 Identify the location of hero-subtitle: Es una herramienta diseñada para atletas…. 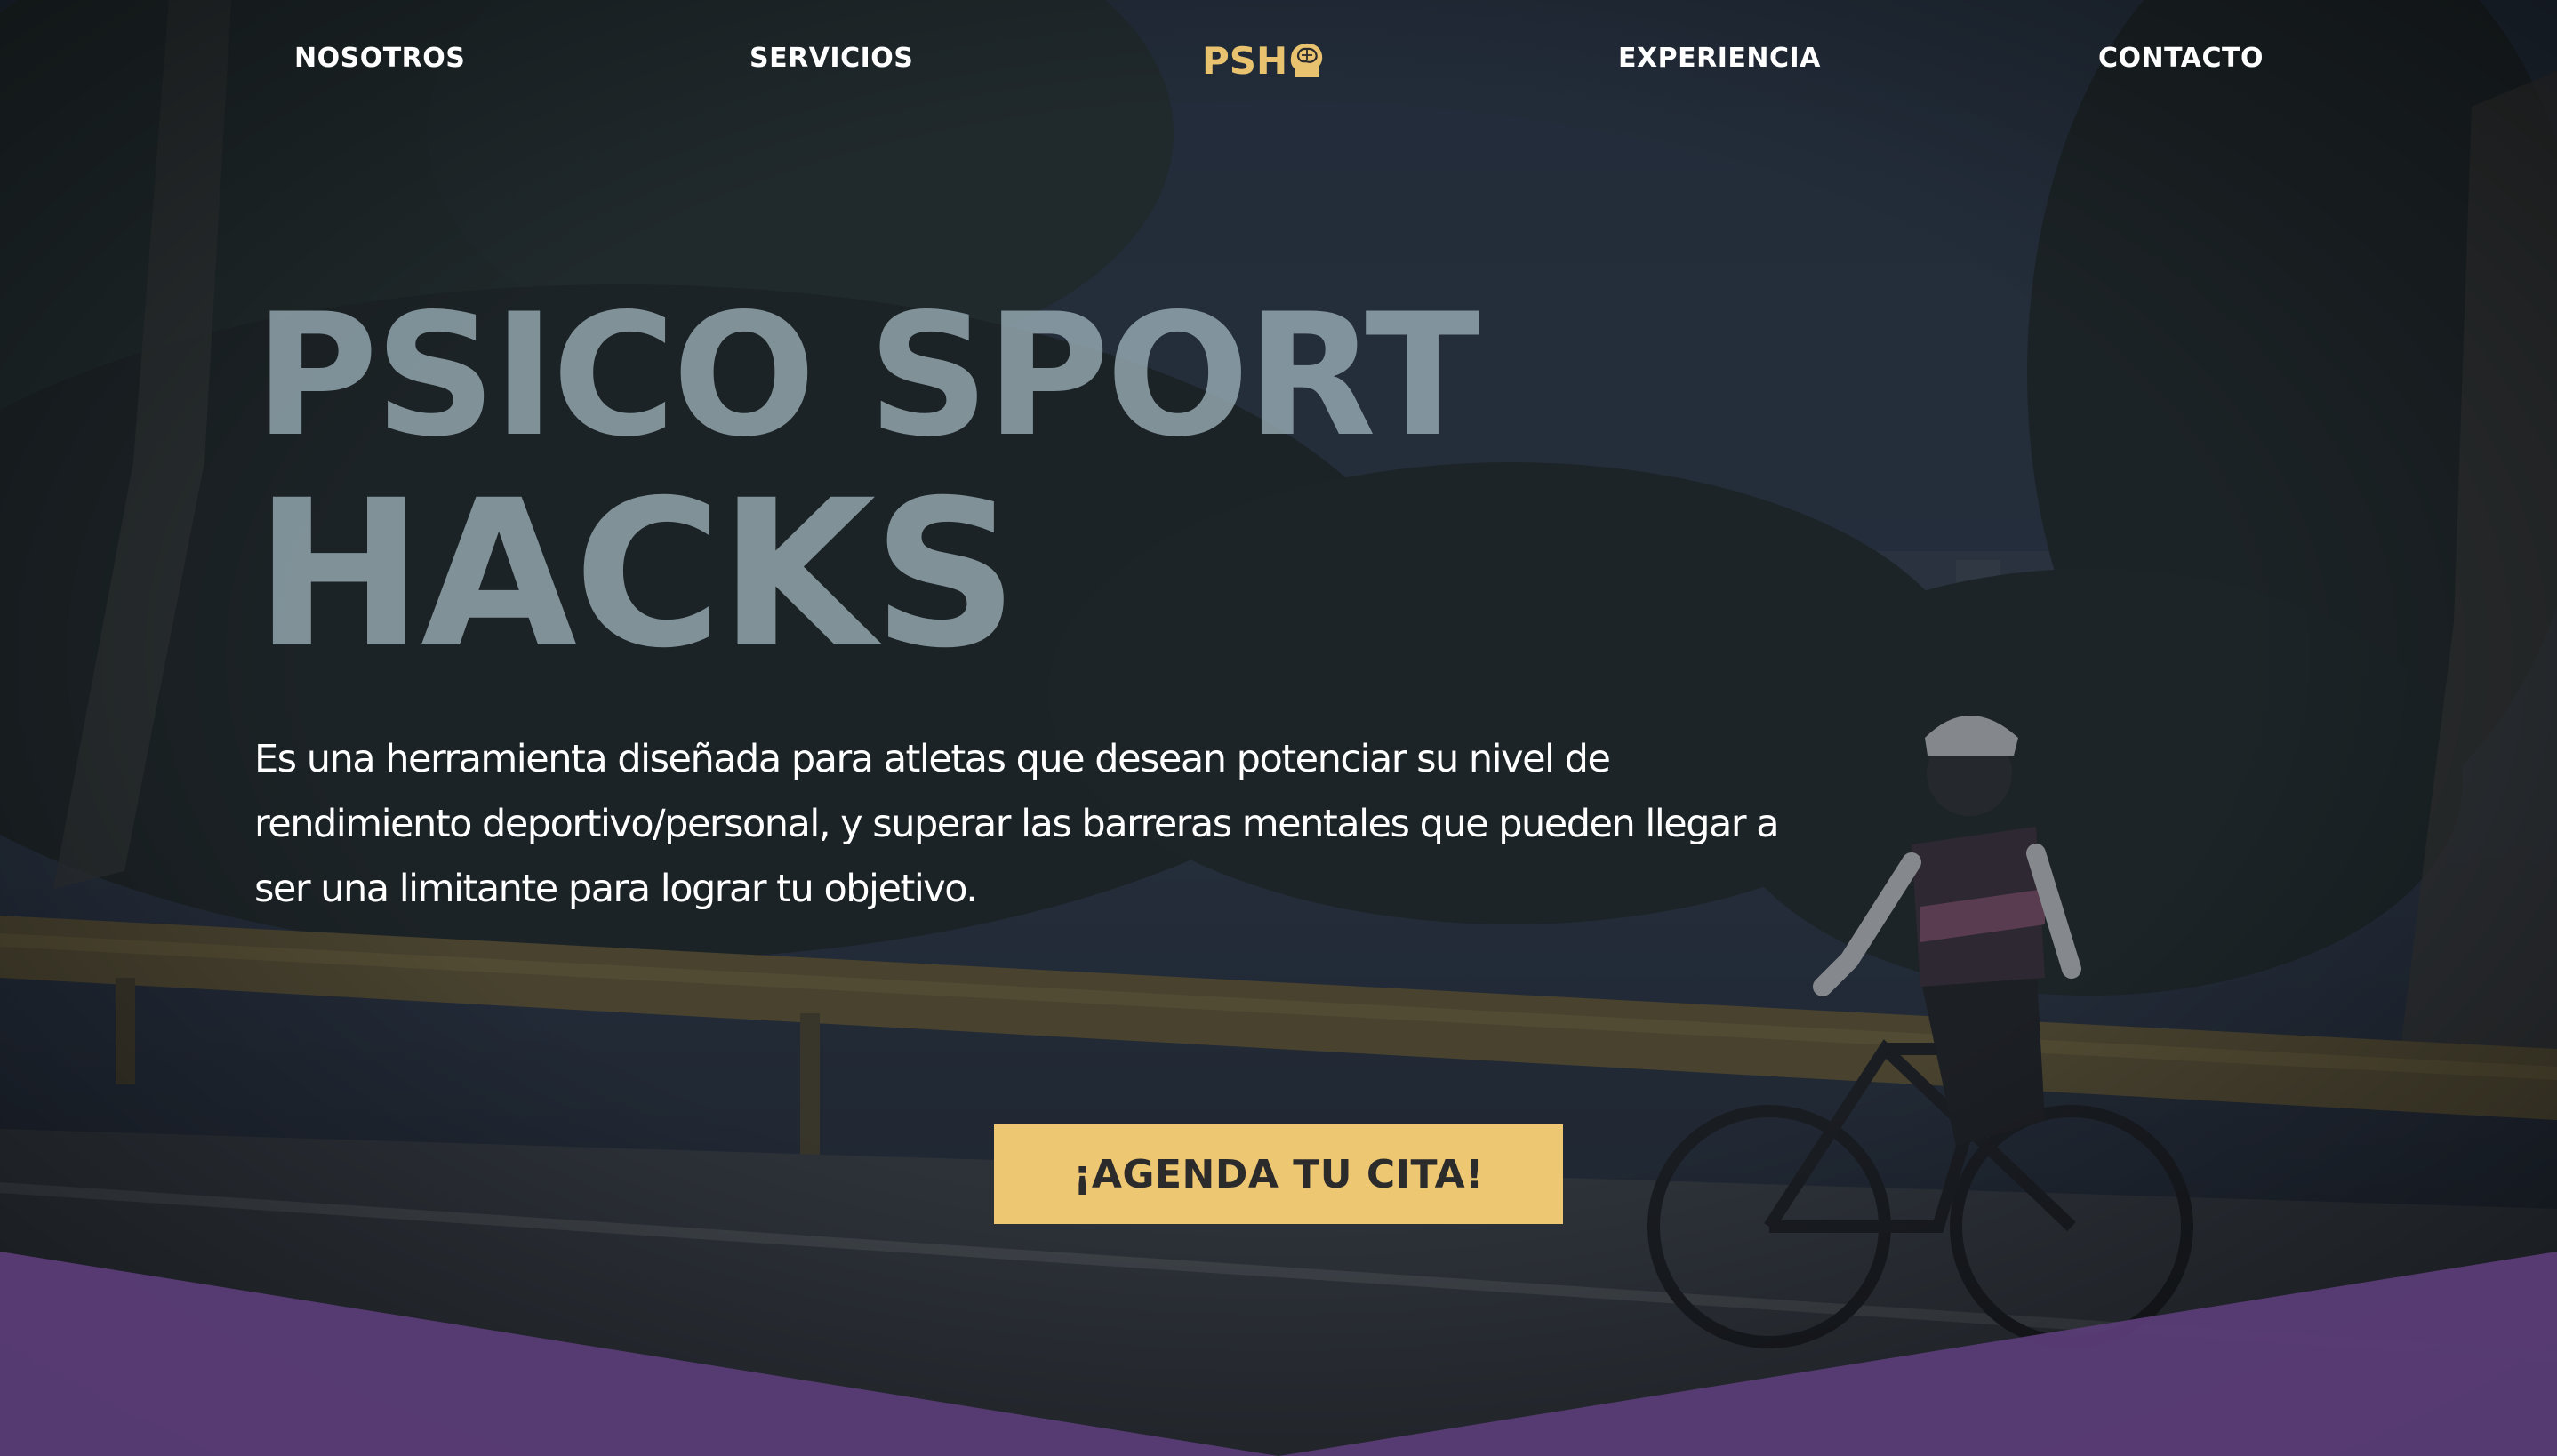
(1017, 824).